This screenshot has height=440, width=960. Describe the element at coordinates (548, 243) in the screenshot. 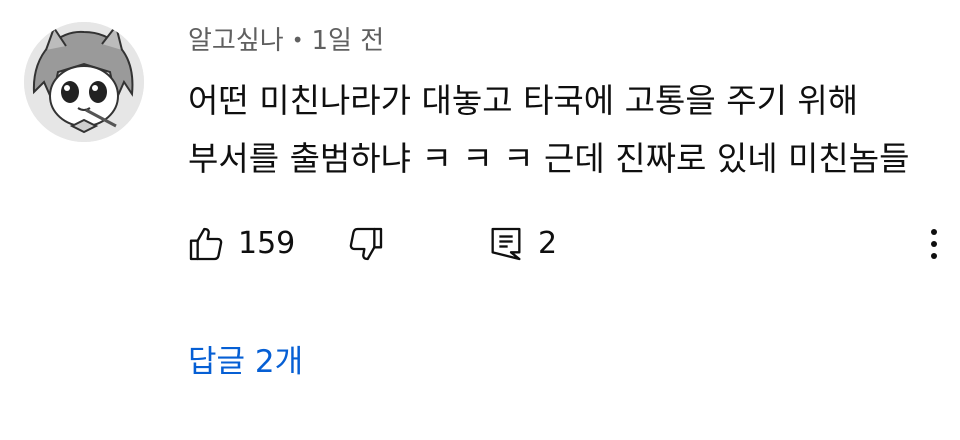

I see `reply-count: 2` at that location.